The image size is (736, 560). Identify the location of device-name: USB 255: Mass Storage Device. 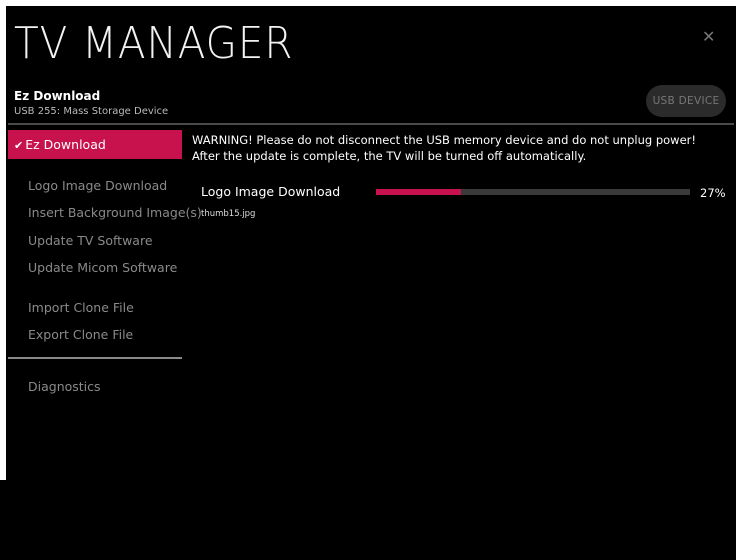
(91, 111).